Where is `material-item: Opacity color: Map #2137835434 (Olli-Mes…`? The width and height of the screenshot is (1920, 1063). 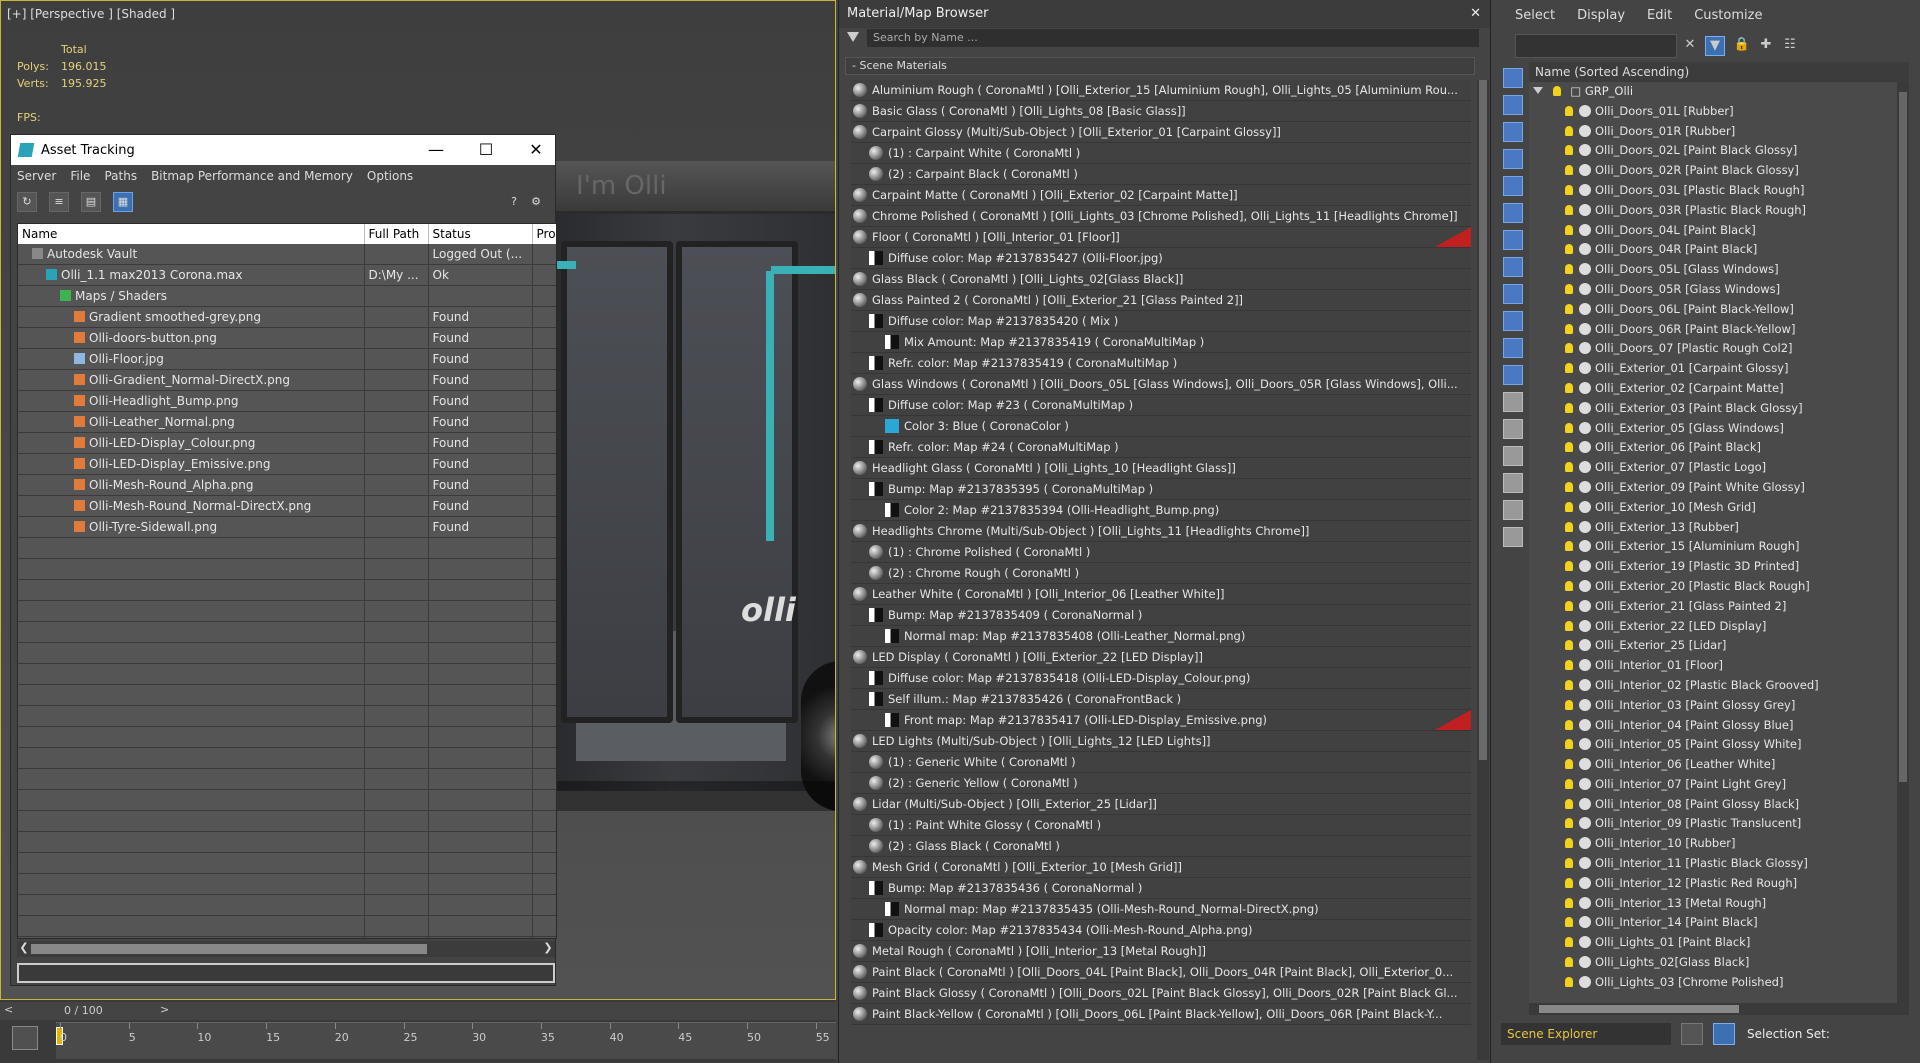
material-item: Opacity color: Map #2137835434 (Olli-Mes… is located at coordinates (1161, 930).